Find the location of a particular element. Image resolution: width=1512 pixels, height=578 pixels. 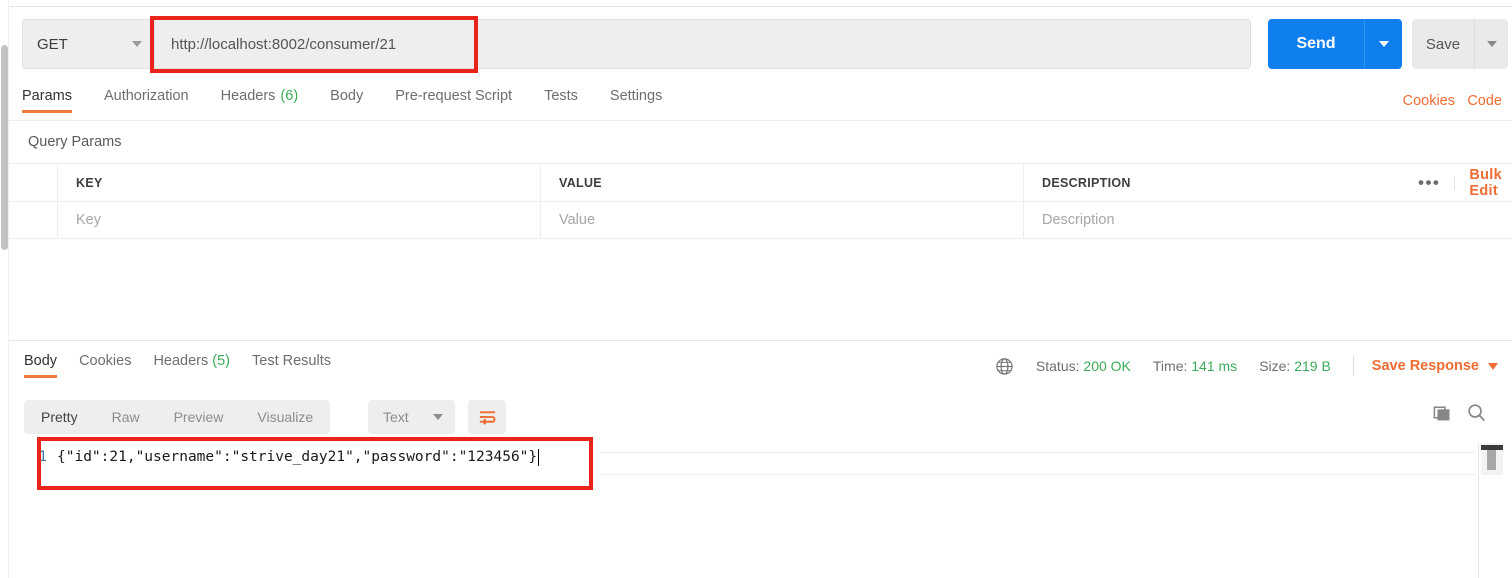

header-key: KEY is located at coordinates (299, 182).